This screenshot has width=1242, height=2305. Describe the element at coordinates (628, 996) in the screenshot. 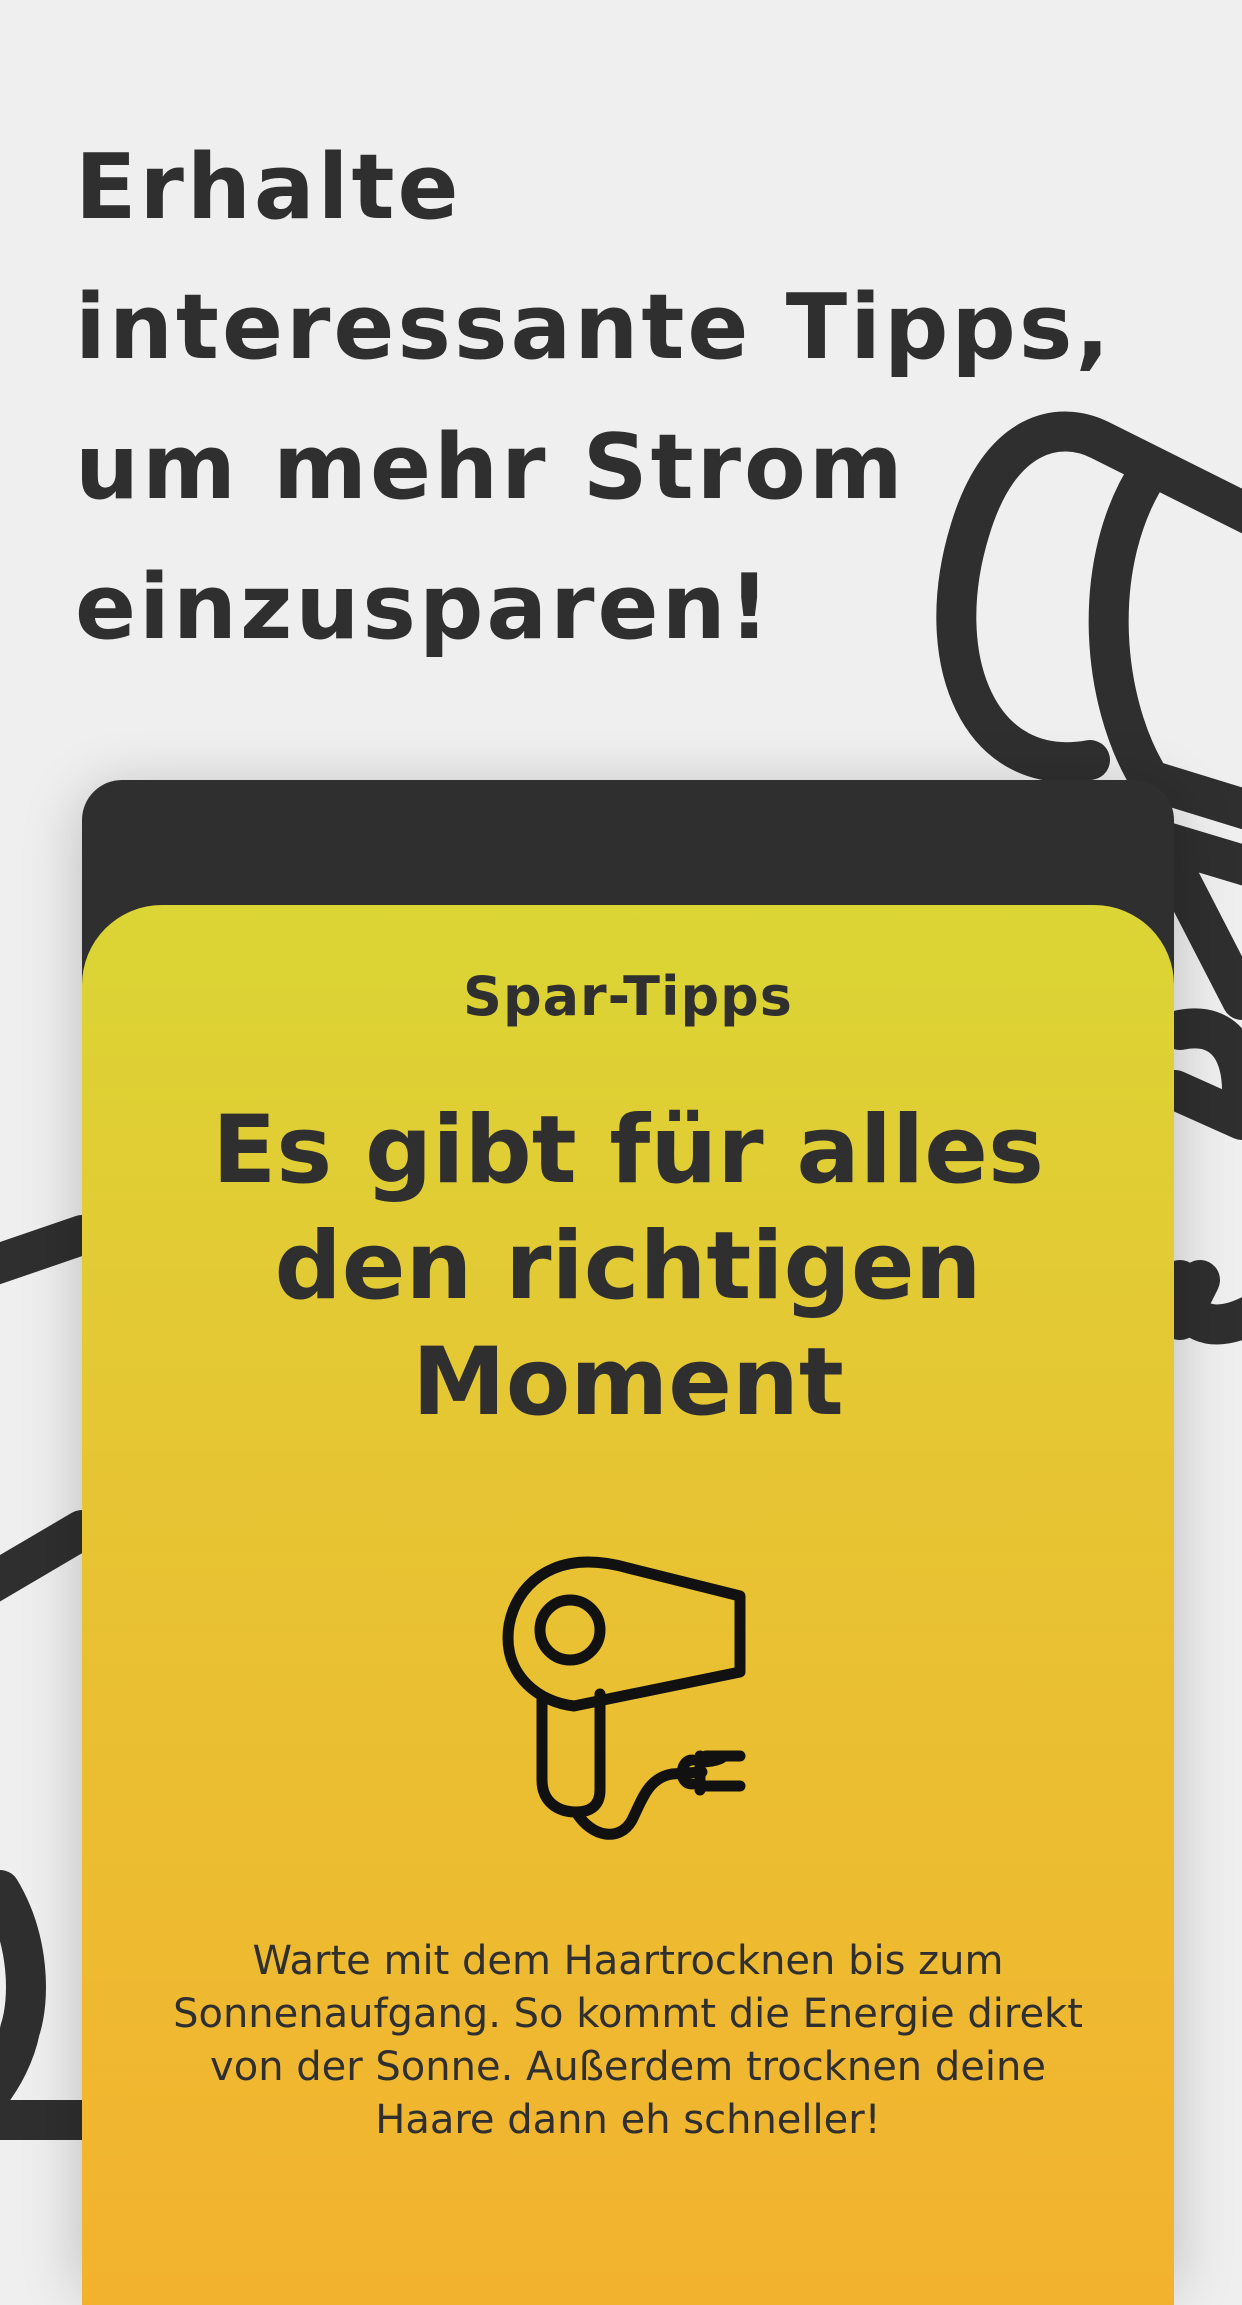

I see `card-category-label: Spar-Tipps` at that location.